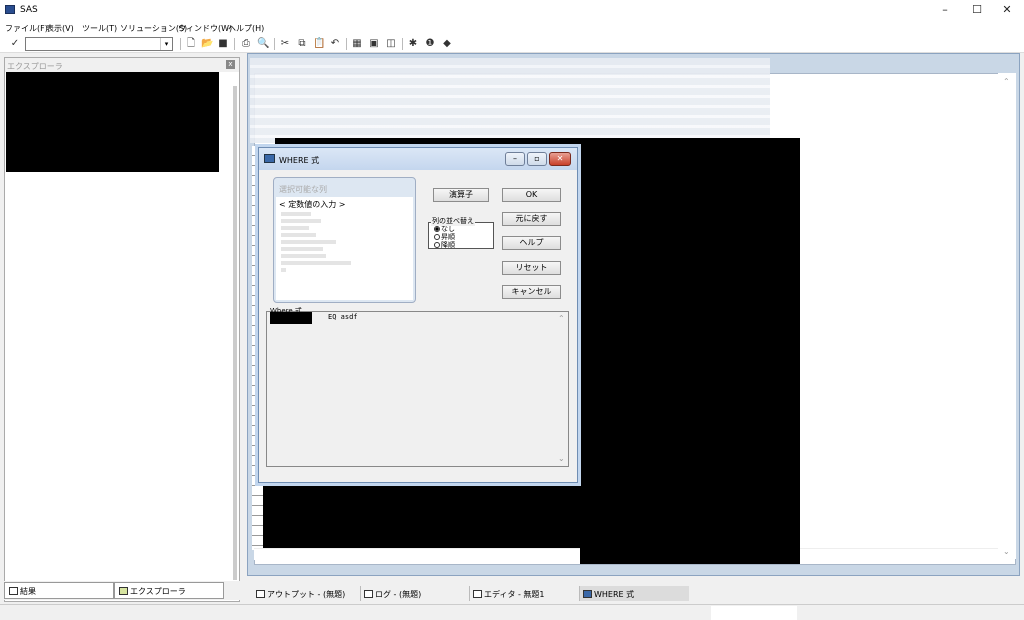  Describe the element at coordinates (158, 591) in the screenshot. I see `tab-explorer-label: エクスプローラ` at that location.